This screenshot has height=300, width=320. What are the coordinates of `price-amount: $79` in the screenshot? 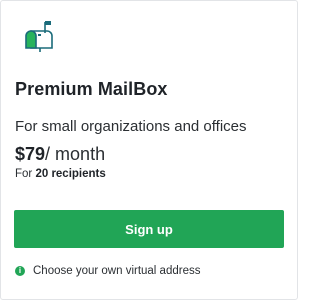 It's located at (30, 154).